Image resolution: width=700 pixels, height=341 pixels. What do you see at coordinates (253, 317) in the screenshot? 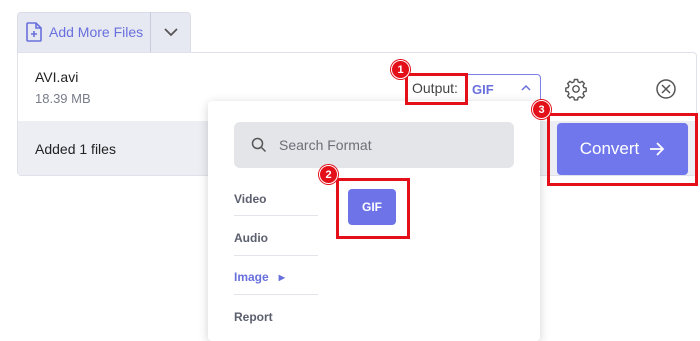
I see `category-label: Report` at bounding box center [253, 317].